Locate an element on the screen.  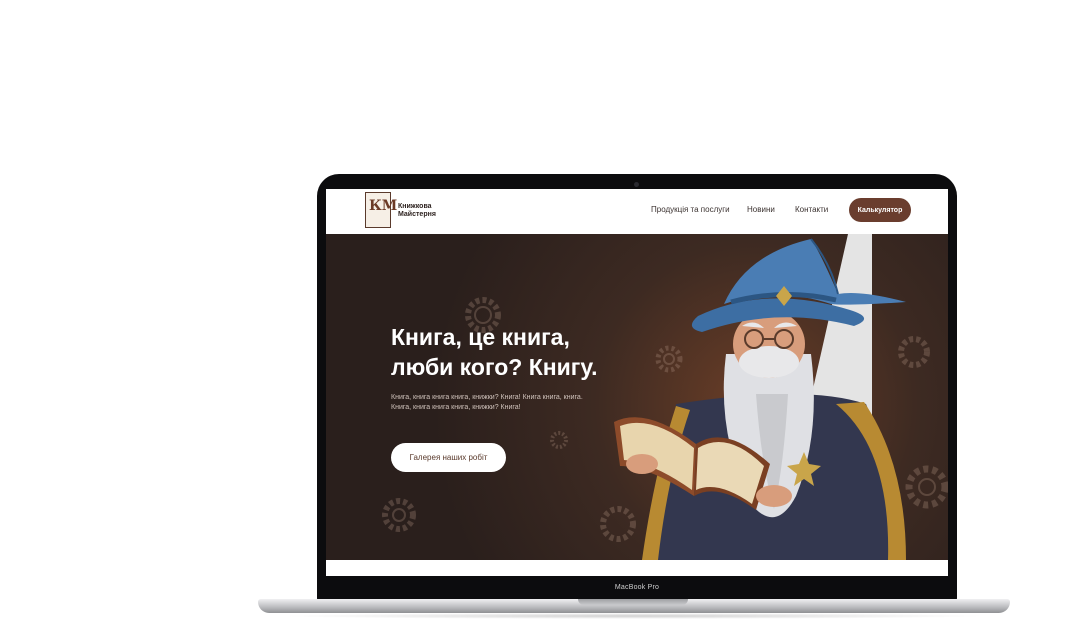
laptop-notch is located at coordinates (633, 602).